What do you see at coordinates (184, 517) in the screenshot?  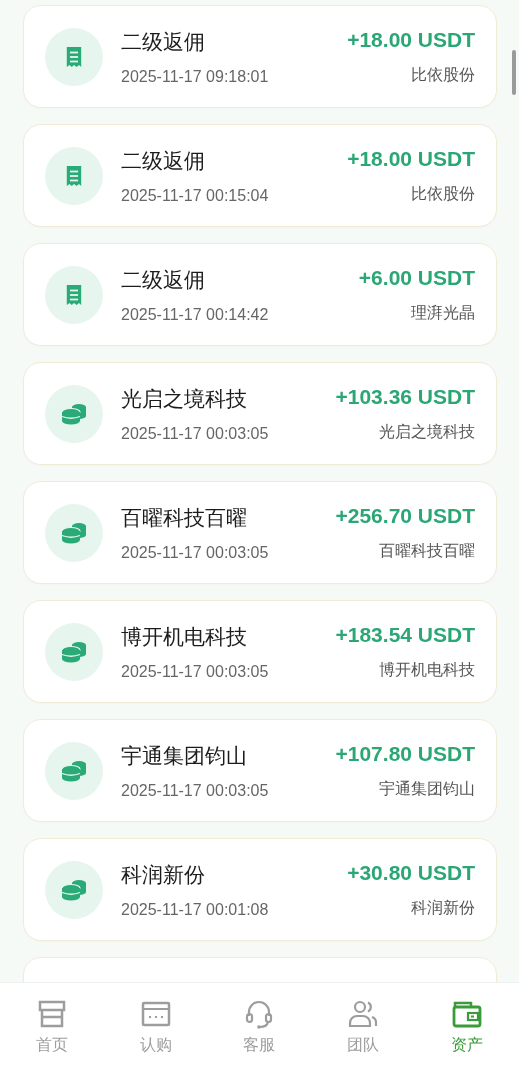 I see `record-title: 百曜科技百曜` at bounding box center [184, 517].